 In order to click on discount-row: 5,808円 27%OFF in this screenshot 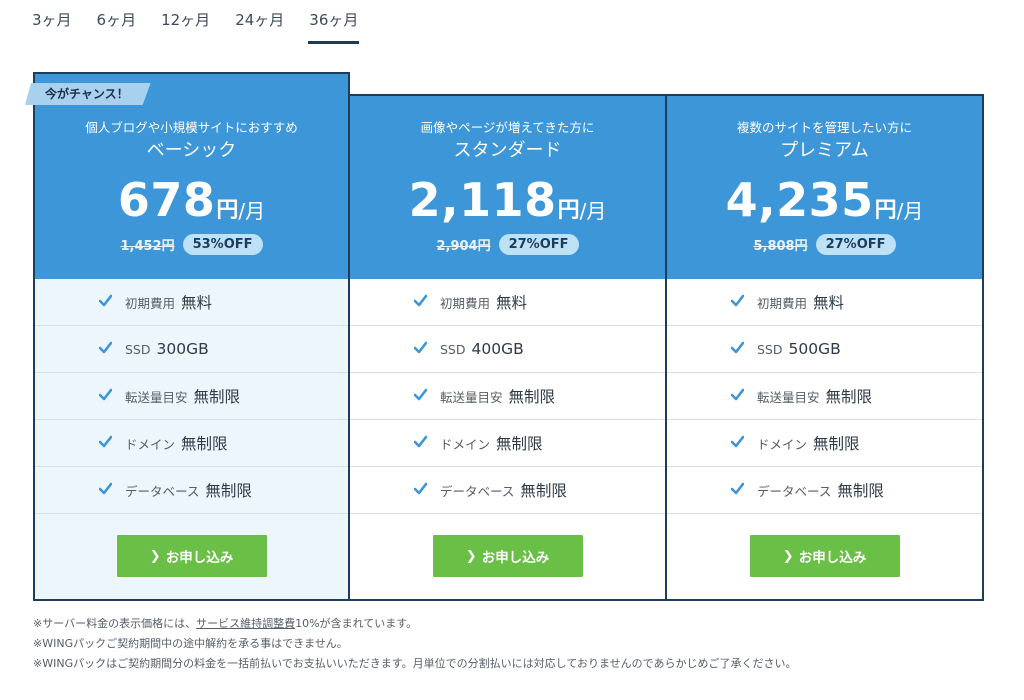, I will do `click(824, 244)`.